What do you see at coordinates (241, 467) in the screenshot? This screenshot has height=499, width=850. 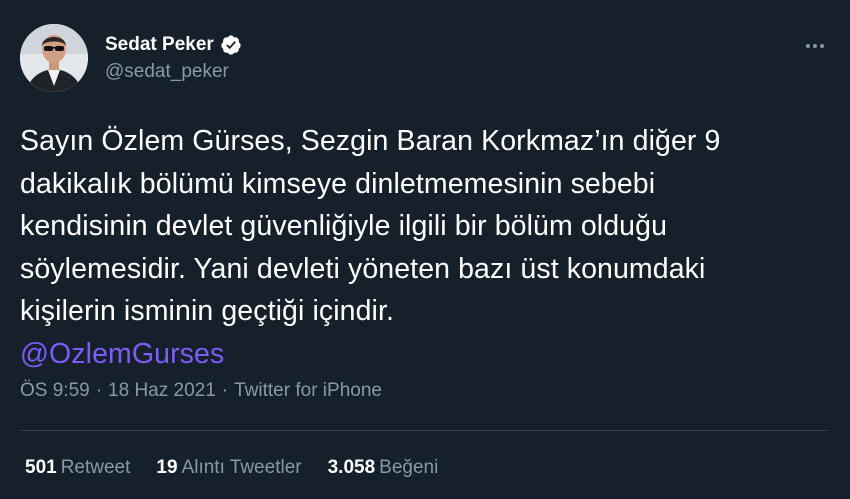 I see `quote-label: Alıntı Tweetler` at bounding box center [241, 467].